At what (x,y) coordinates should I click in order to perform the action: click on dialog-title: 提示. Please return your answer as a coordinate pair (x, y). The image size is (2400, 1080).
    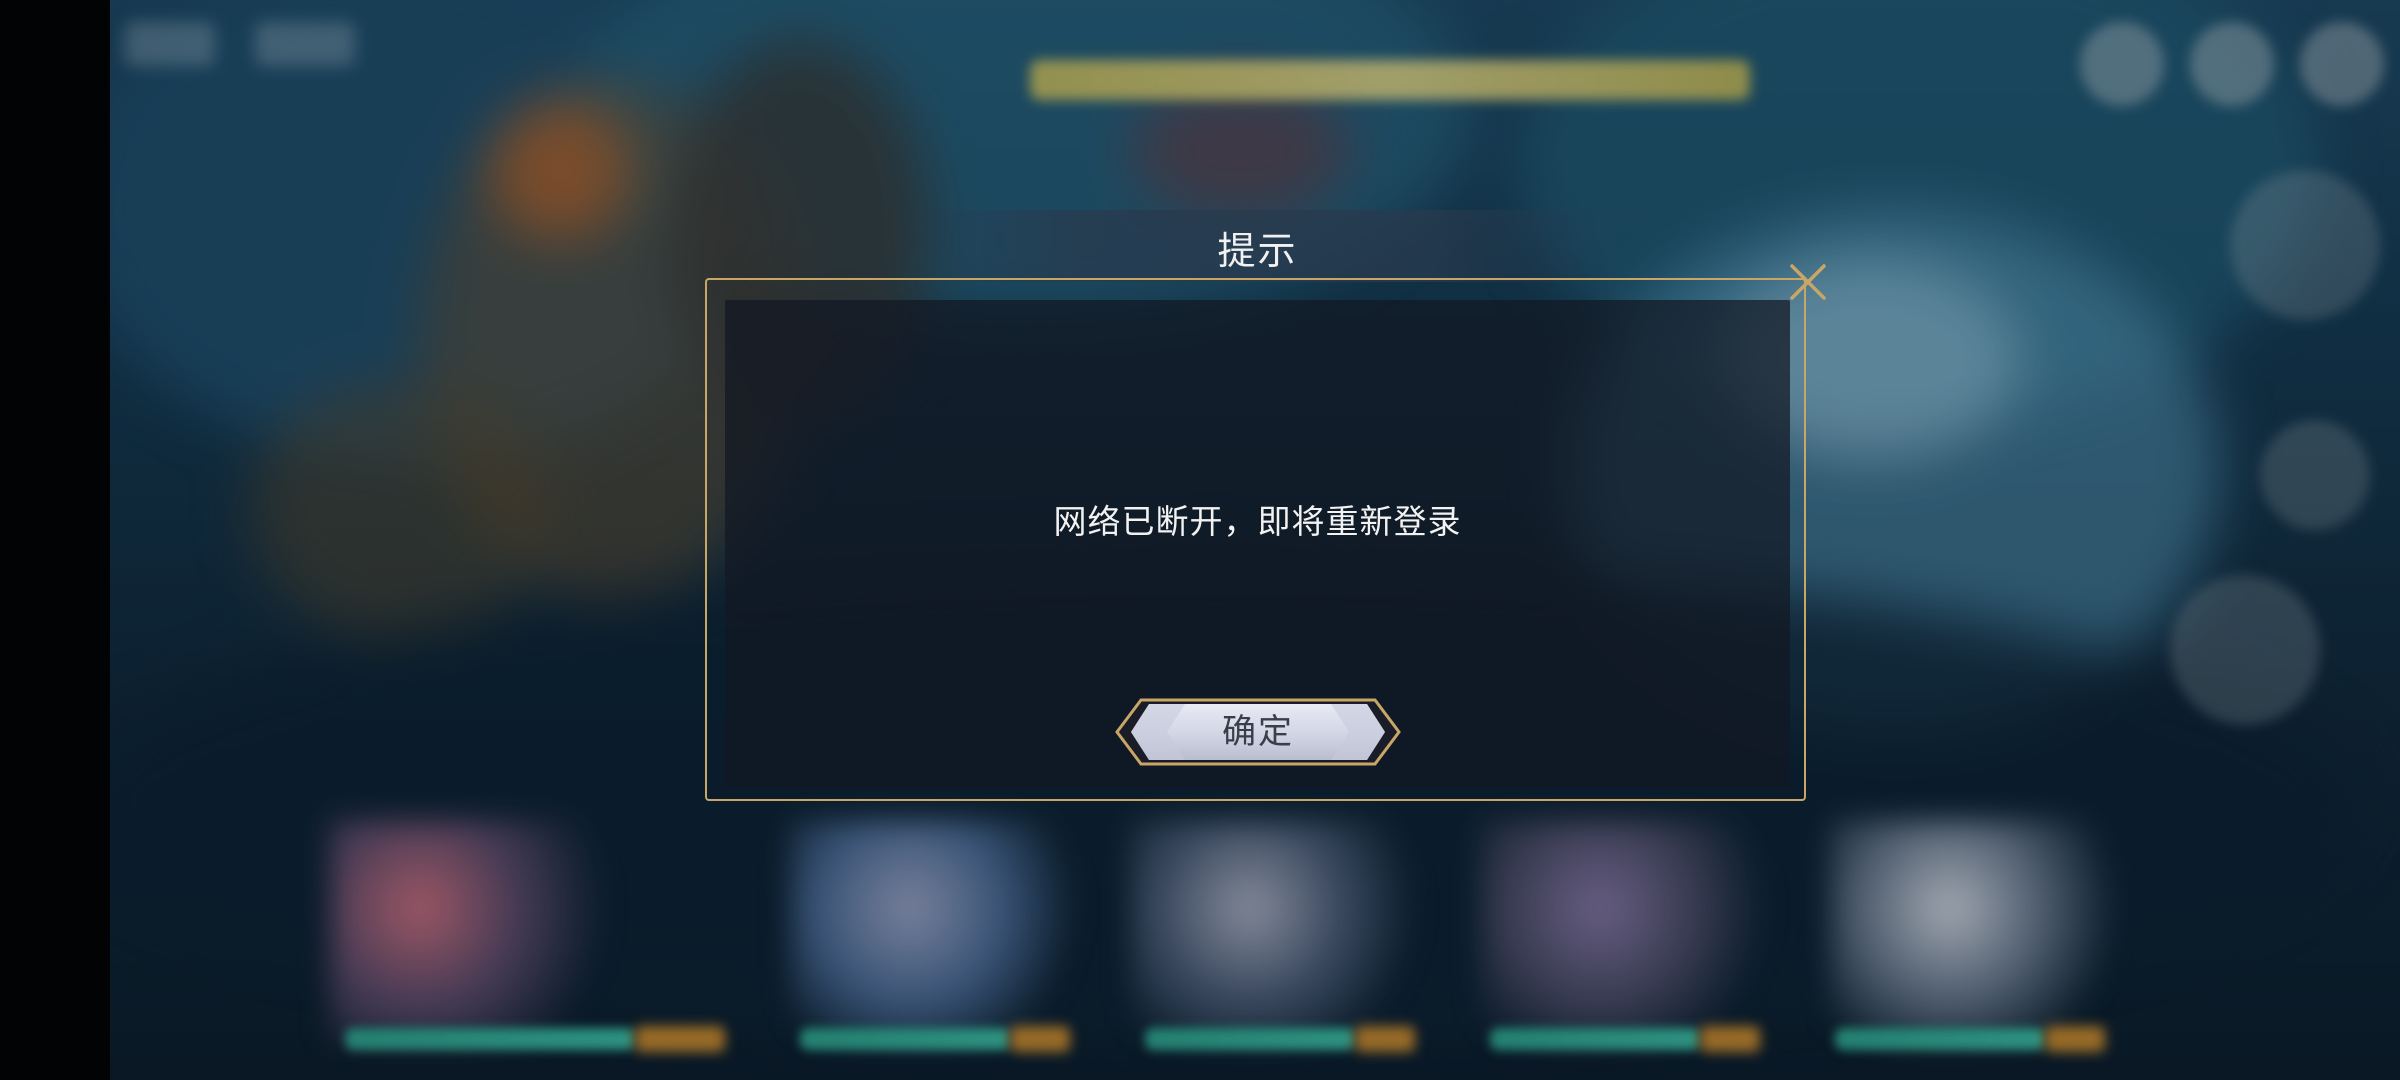
    Looking at the image, I should click on (1257, 251).